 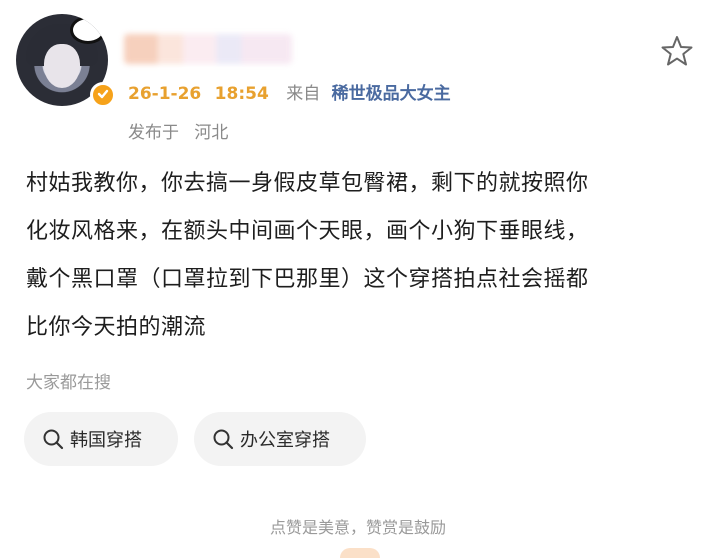 I want to click on post-line: 比你今天拍的潮流, so click(x=116, y=327).